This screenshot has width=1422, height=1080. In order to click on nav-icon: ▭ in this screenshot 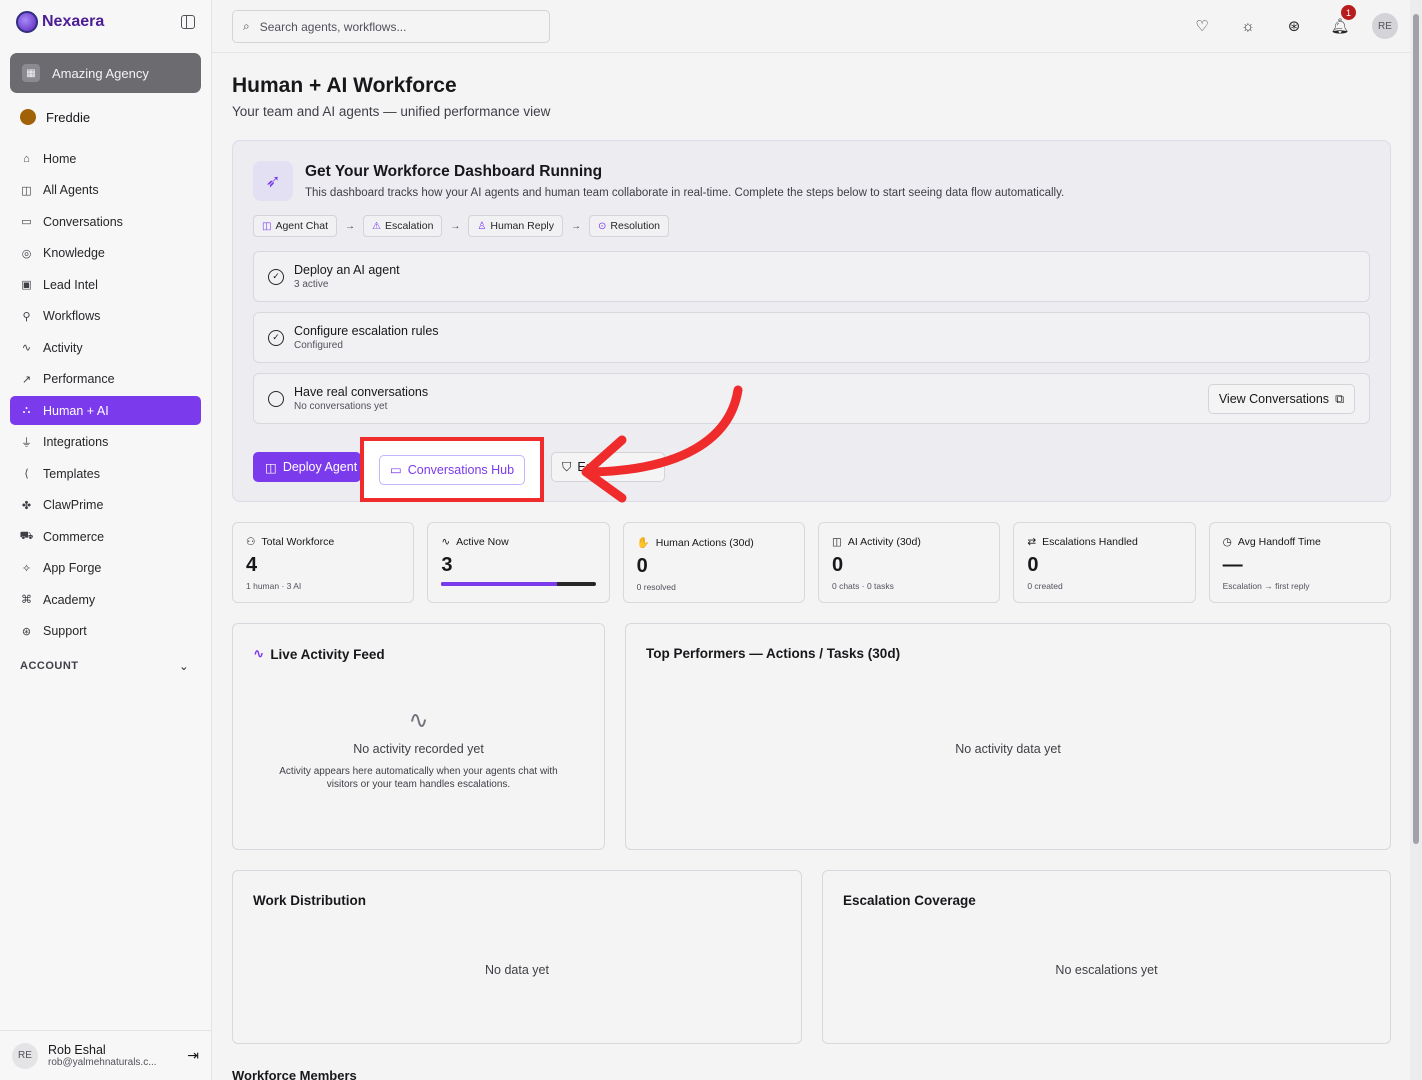, I will do `click(26, 222)`.